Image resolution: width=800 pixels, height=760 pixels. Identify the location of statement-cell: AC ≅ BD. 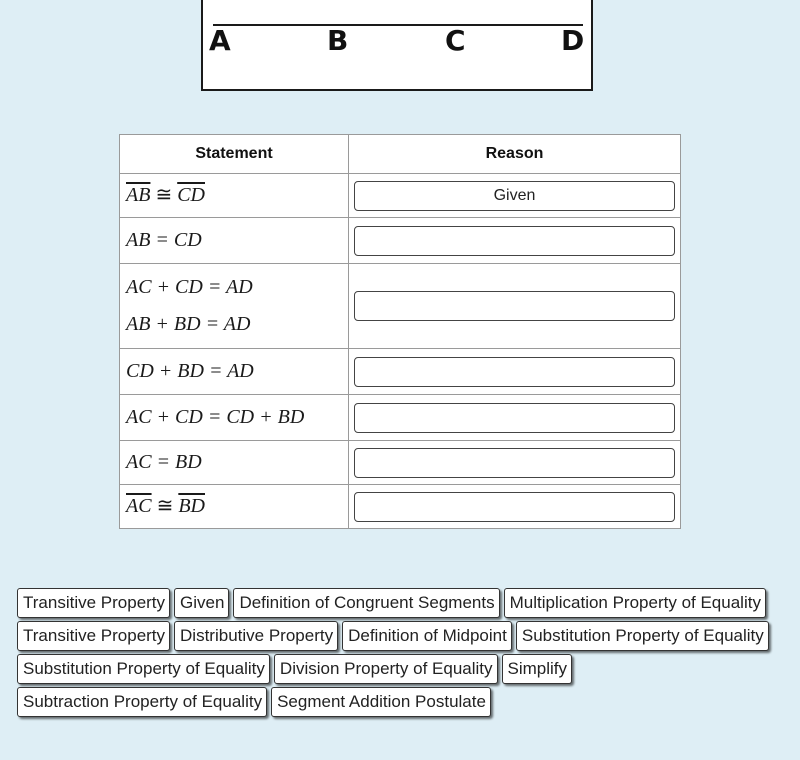
(234, 506).